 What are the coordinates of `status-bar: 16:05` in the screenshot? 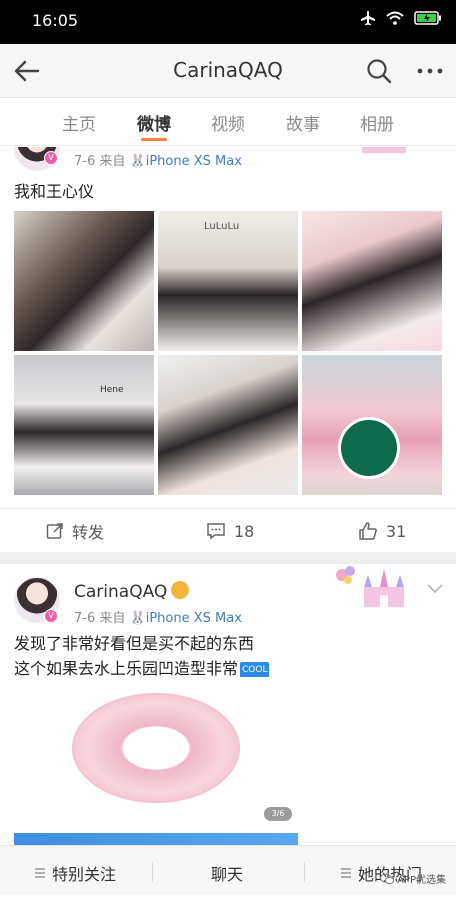 It's located at (228, 22).